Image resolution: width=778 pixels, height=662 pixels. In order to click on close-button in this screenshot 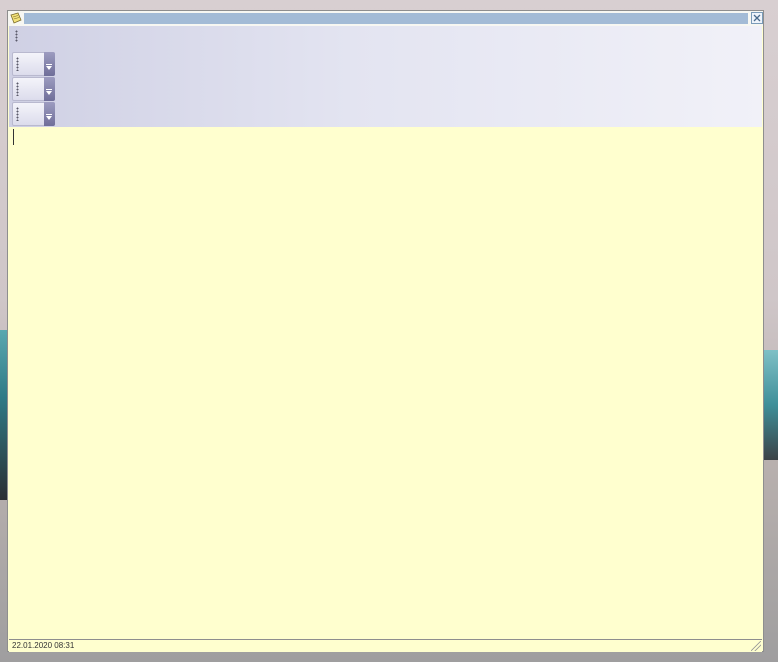, I will do `click(757, 18)`.